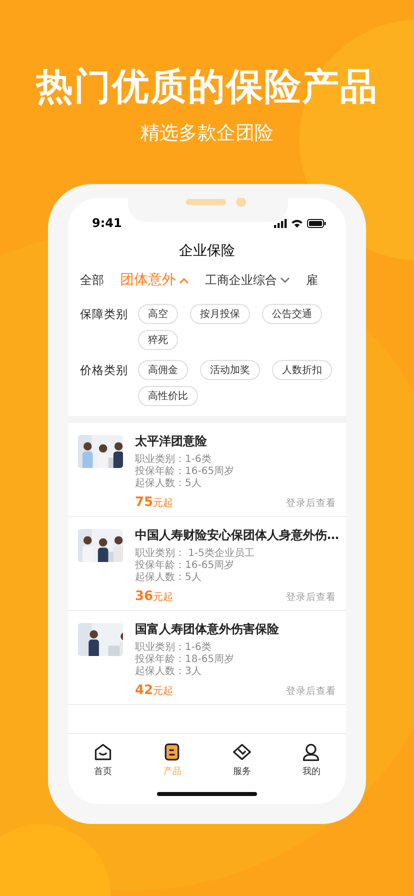  I want to click on product-card: 中国人寿财险安心保团体人身意外伤… 职业类别： 1-5类企业员工 投保年龄：16-65周岁 起保人数：5人 36元起 登录后查看, so click(207, 564).